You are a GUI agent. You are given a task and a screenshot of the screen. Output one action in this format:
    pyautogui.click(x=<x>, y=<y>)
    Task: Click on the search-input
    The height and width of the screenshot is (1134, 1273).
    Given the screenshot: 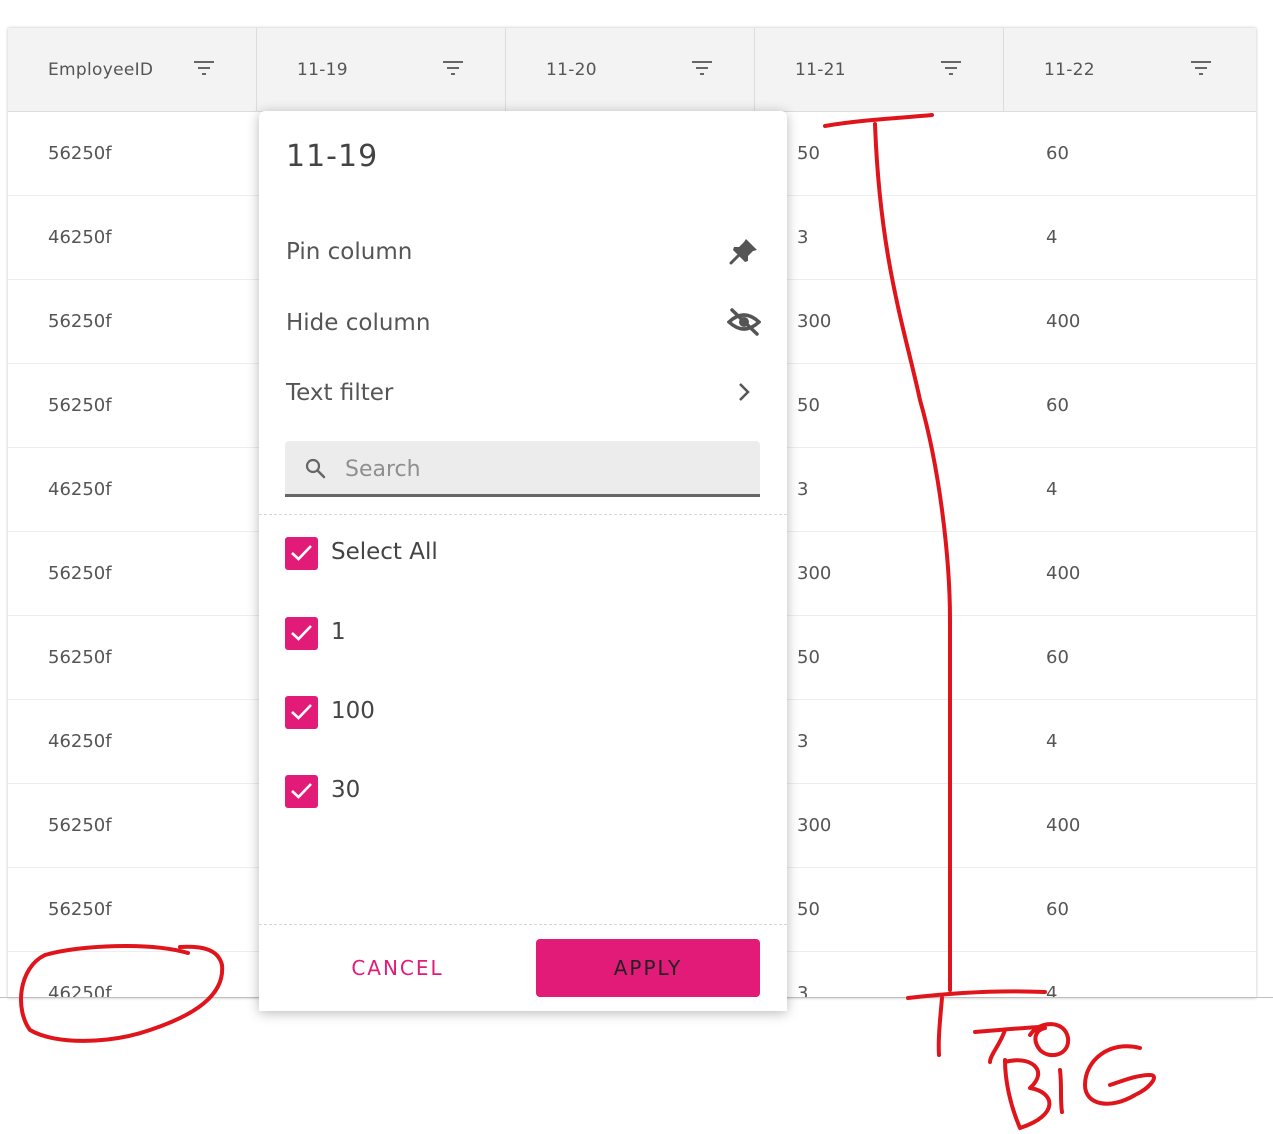 What is the action you would take?
    pyautogui.click(x=545, y=469)
    